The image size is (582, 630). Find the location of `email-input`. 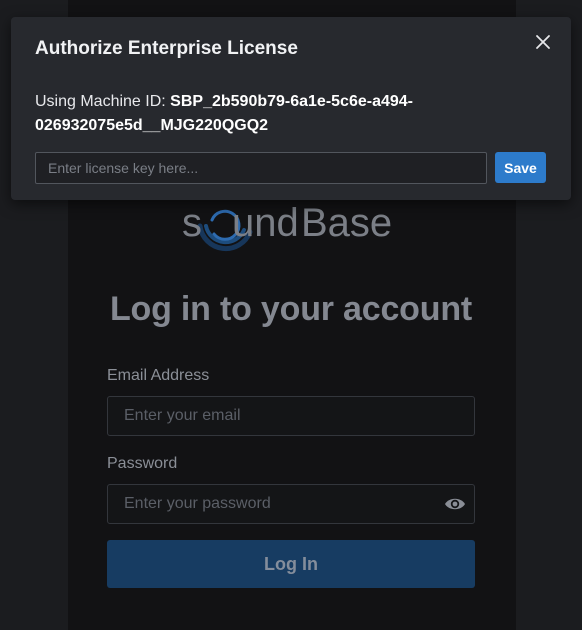

email-input is located at coordinates (291, 416).